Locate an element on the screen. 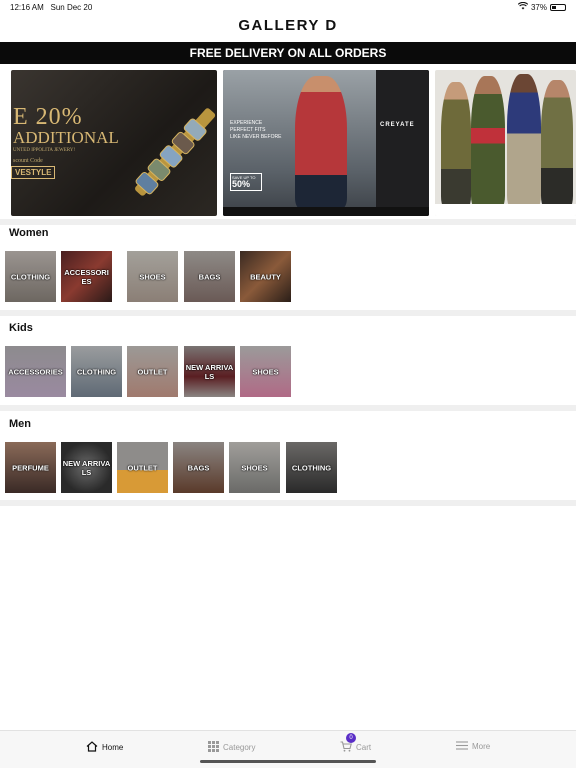 The image size is (576, 768). tile-label: PERFUME is located at coordinates (30, 467).